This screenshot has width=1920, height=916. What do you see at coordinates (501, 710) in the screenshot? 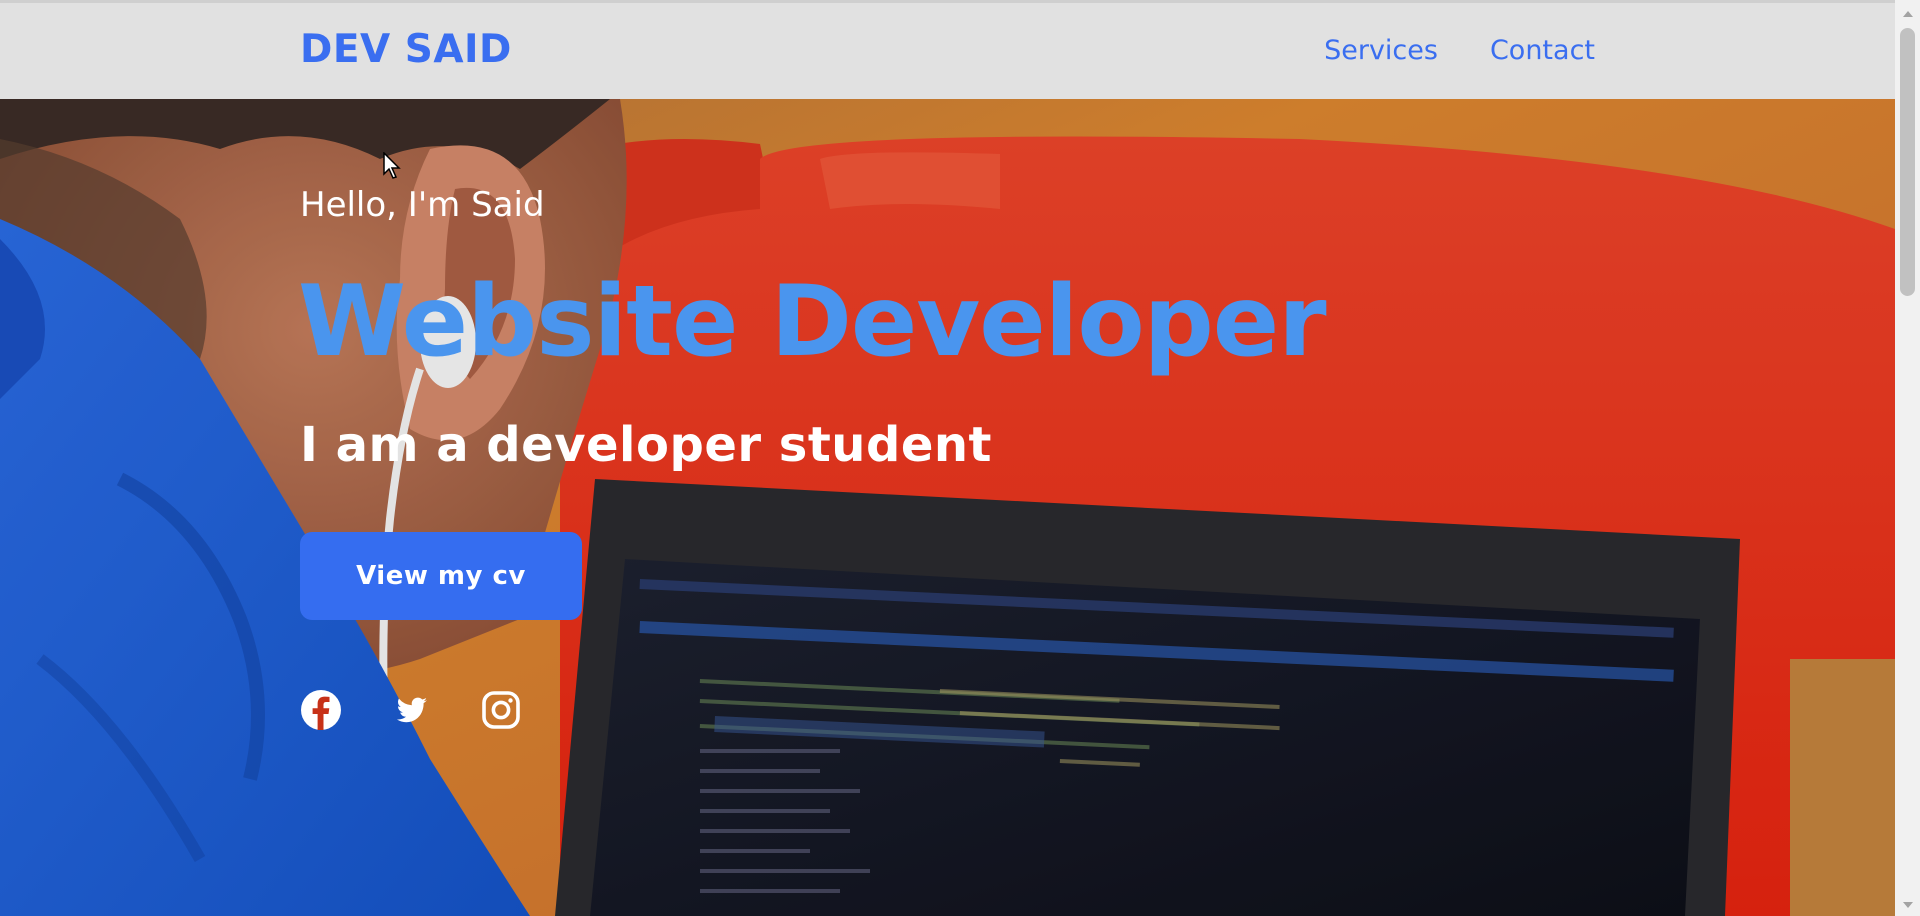
I see `instagram-icon` at bounding box center [501, 710].